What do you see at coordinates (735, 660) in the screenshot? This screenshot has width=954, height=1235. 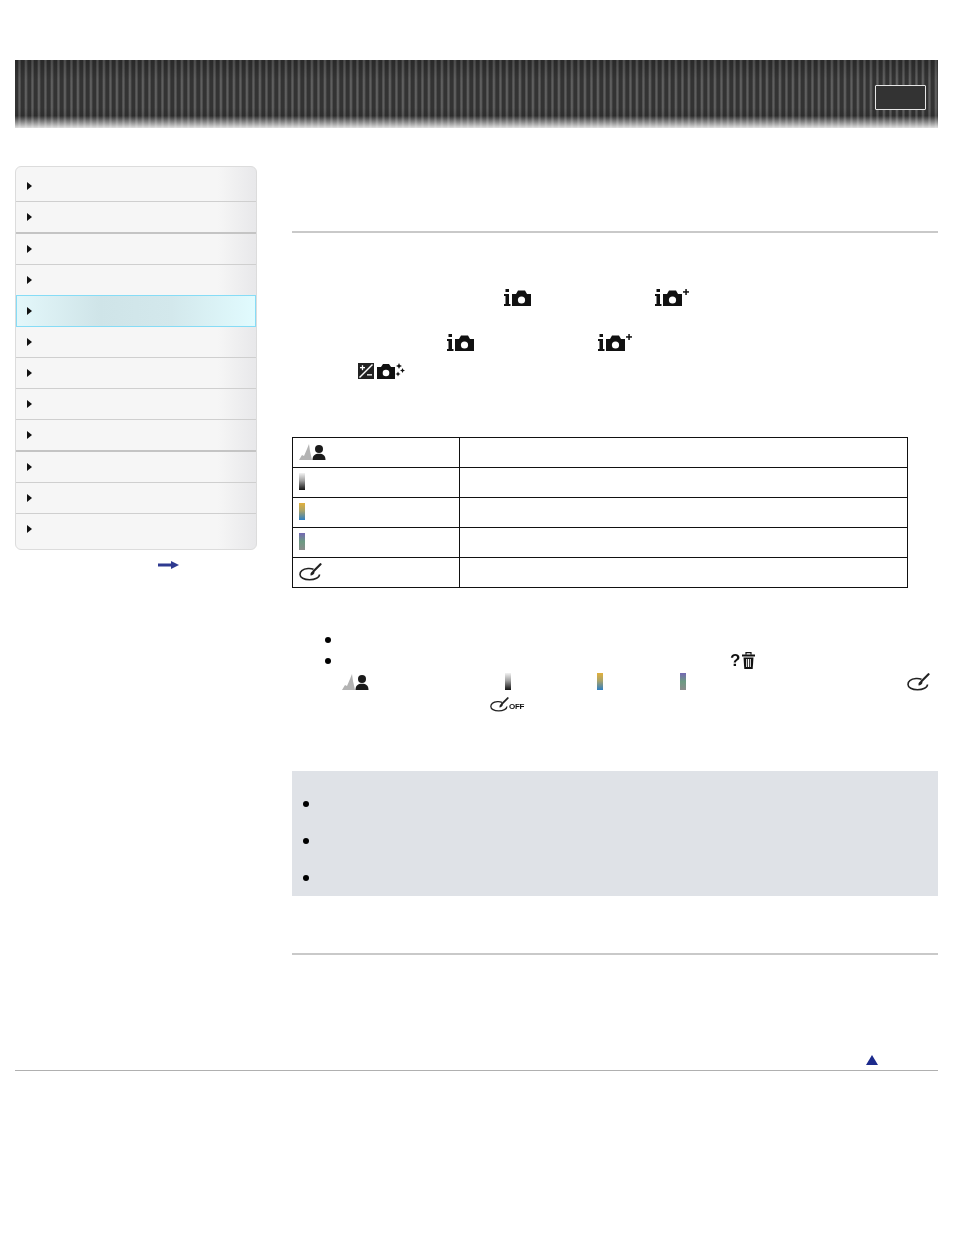 I see `question-mark: ?` at bounding box center [735, 660].